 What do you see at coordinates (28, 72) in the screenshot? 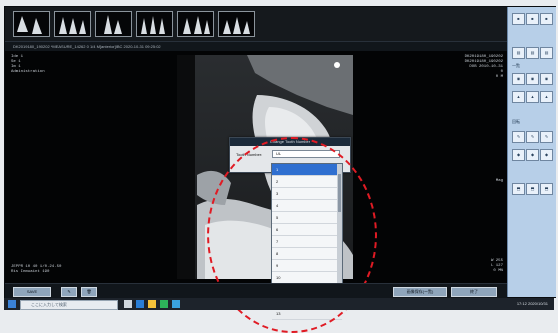
I see `overlay-line: Administration` at bounding box center [28, 72].